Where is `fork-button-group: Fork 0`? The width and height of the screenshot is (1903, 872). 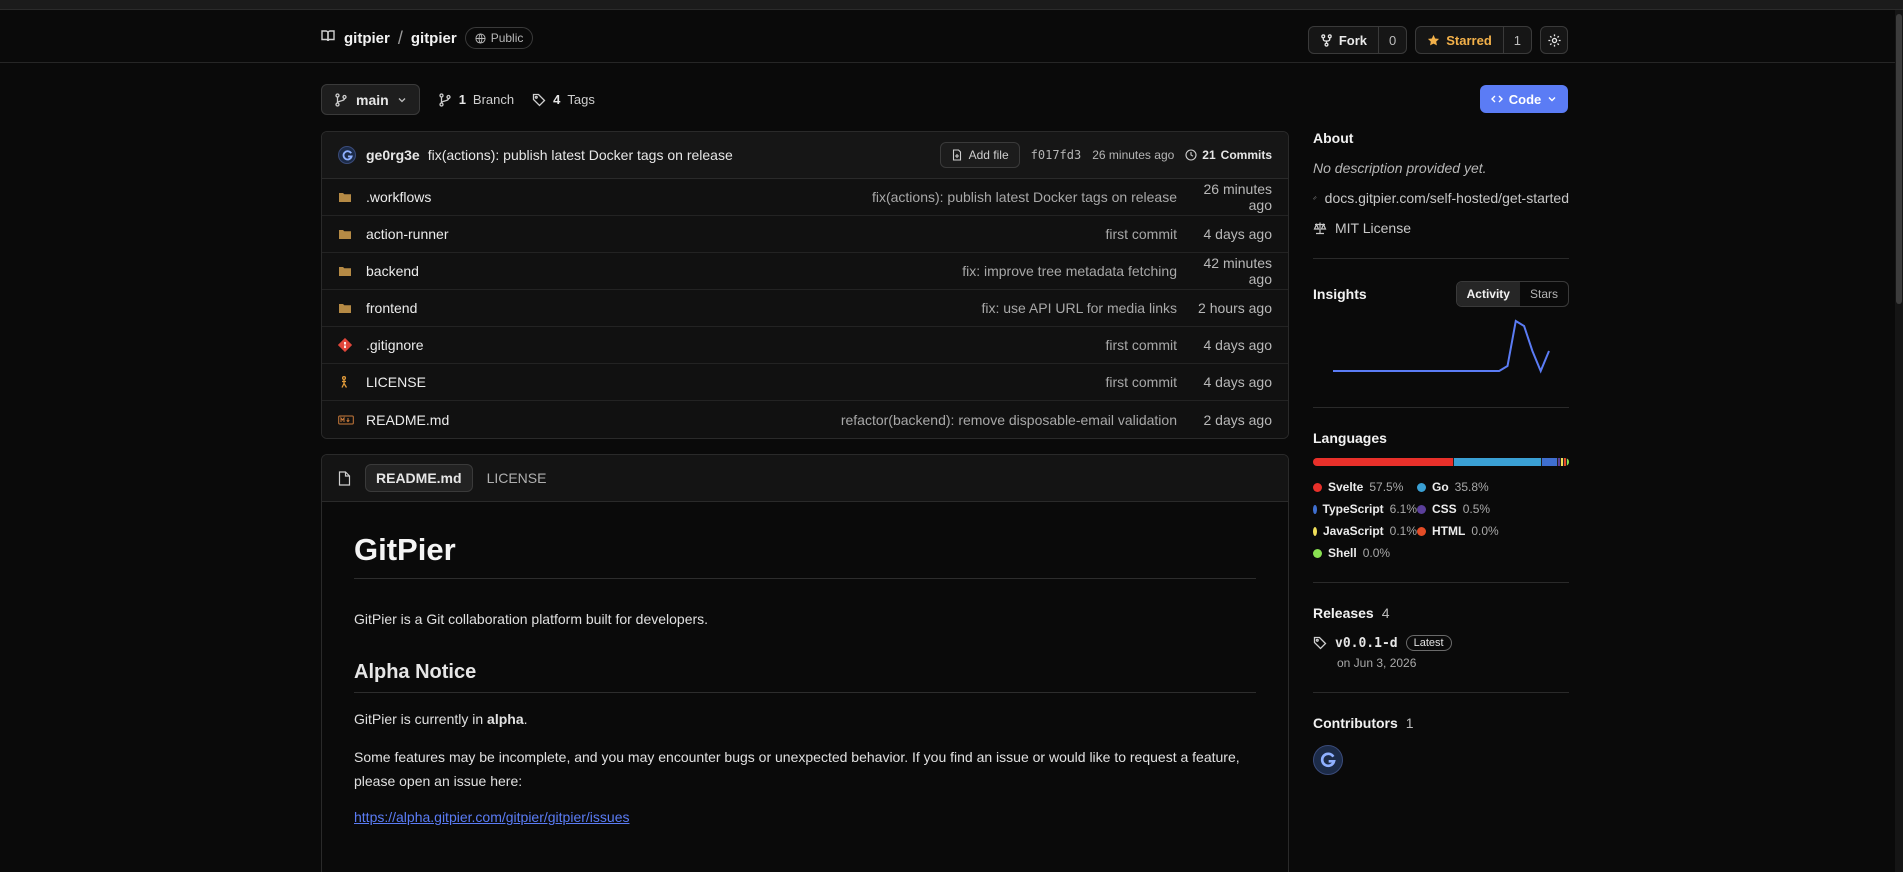
fork-button-group: Fork 0 is located at coordinates (1357, 40).